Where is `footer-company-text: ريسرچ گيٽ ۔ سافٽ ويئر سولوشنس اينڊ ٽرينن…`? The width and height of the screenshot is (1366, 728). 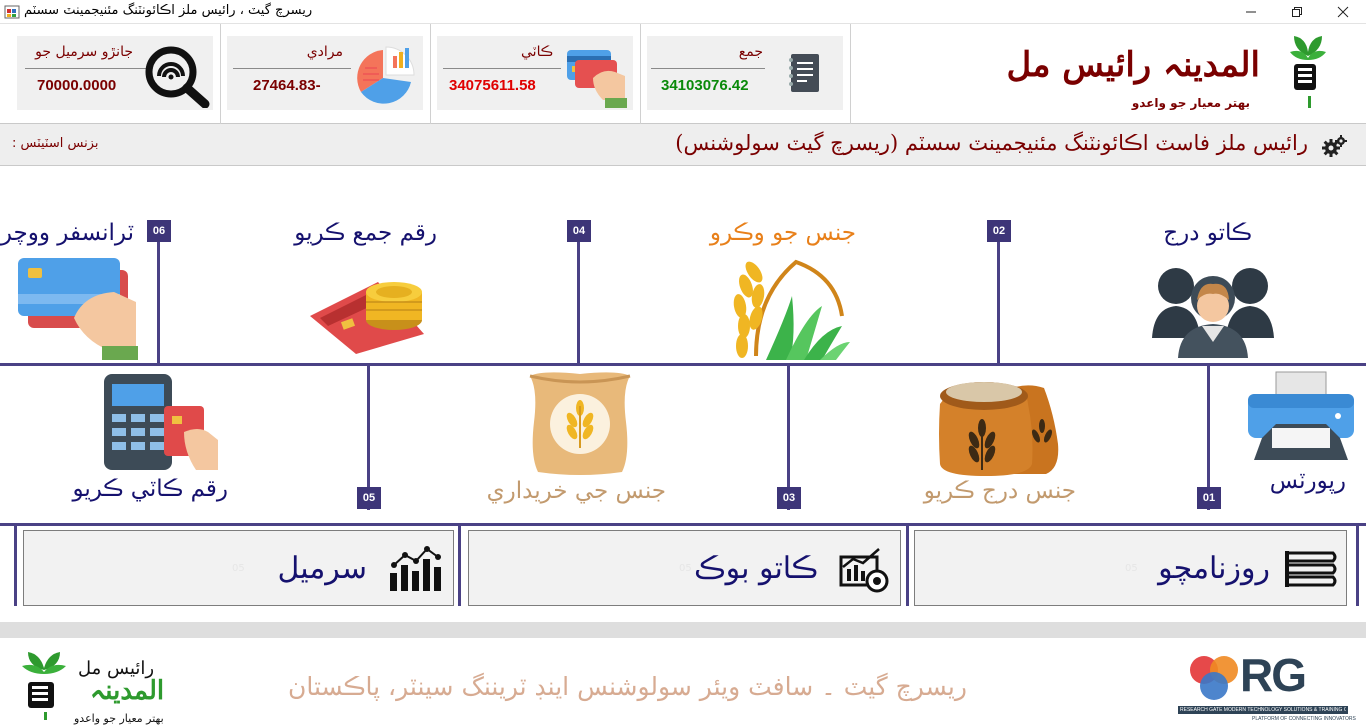 footer-company-text: ريسرچ گيٽ ۔ سافٽ ويئر سولوشنس اينڊ ٽرينن… is located at coordinates (627, 686).